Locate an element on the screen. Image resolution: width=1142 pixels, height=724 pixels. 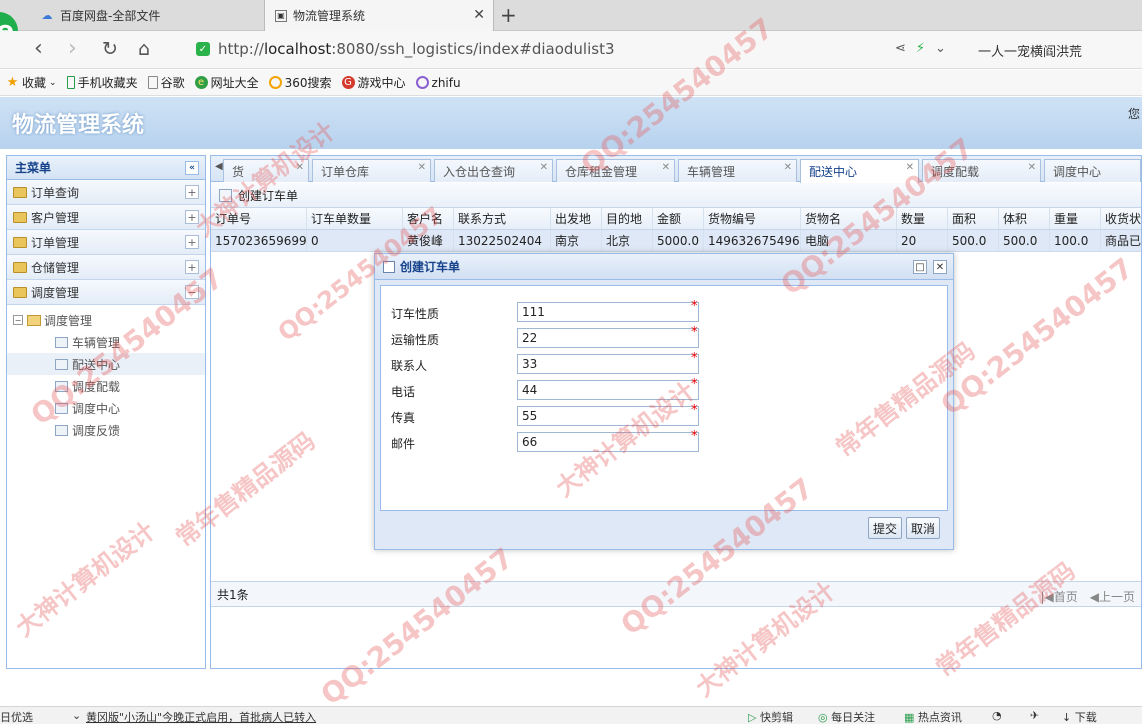
column-header: 订车单数量 is located at coordinates (355, 218).